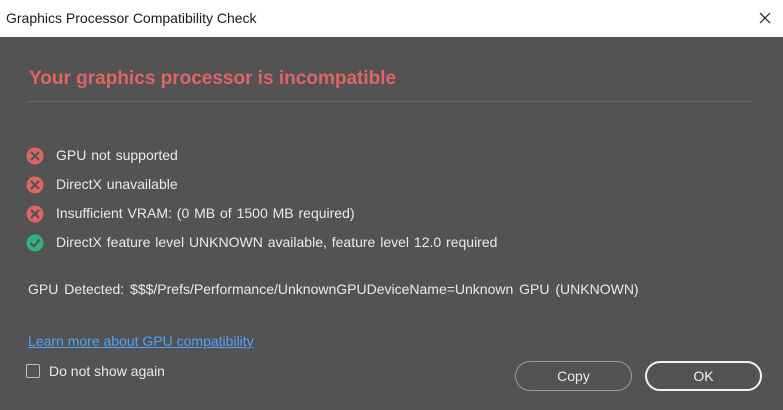  What do you see at coordinates (141, 341) in the screenshot?
I see `learn-more-link: Learn more about GPU compatibility` at bounding box center [141, 341].